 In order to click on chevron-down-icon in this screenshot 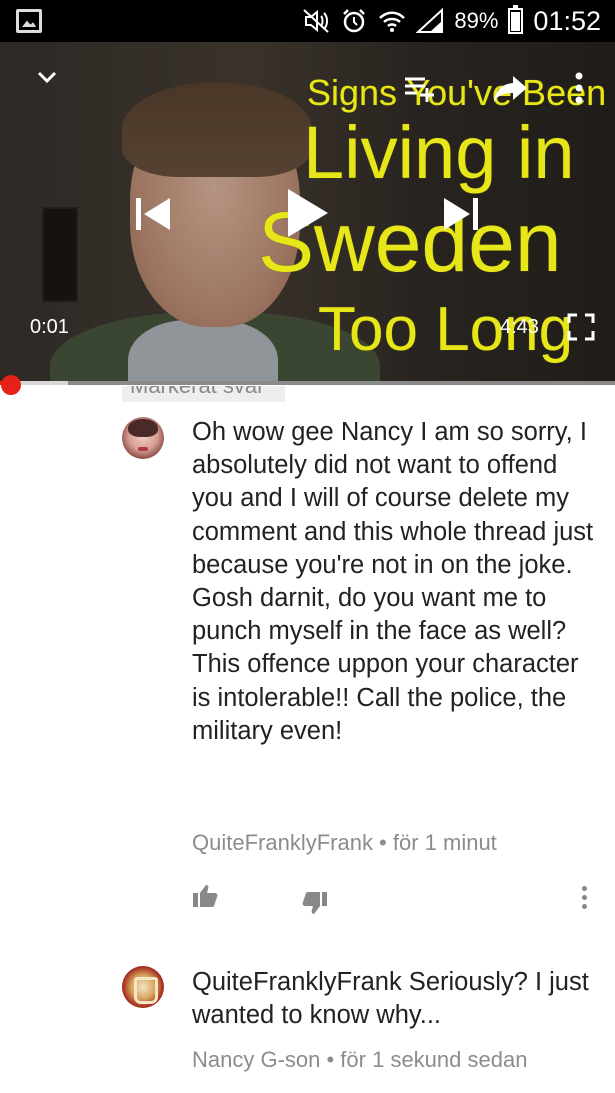, I will do `click(47, 77)`.